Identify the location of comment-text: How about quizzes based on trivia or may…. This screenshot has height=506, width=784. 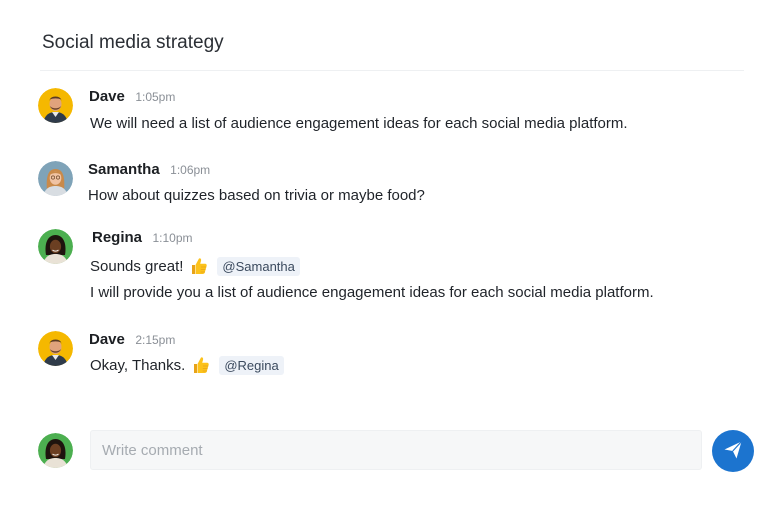
(256, 195).